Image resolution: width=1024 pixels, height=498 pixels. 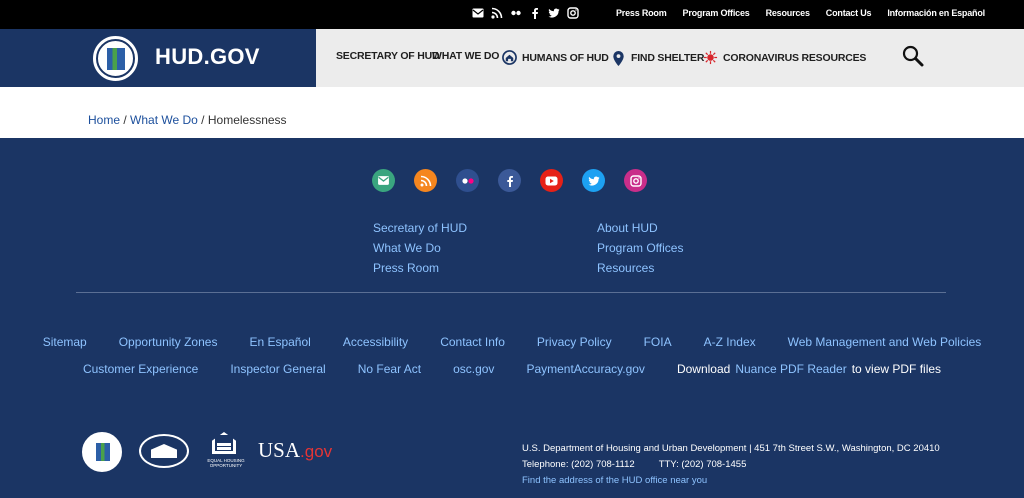 I want to click on footer-link-press-room: Press Room, so click(x=420, y=268).